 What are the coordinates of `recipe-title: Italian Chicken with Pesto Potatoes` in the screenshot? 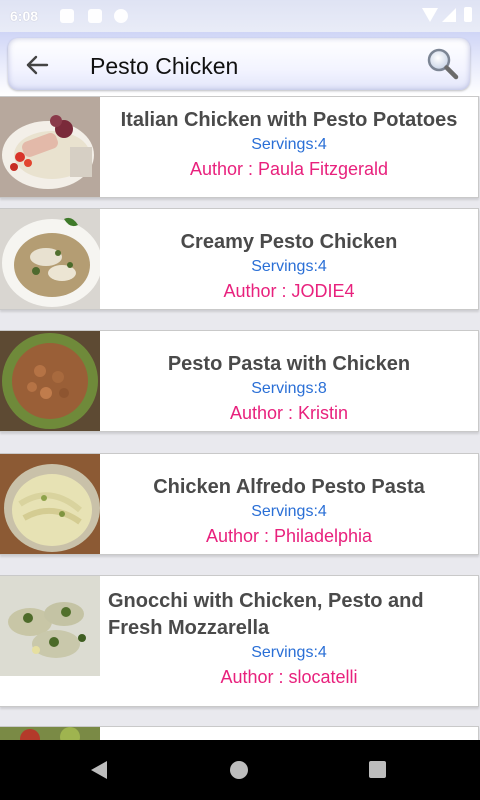 It's located at (289, 120).